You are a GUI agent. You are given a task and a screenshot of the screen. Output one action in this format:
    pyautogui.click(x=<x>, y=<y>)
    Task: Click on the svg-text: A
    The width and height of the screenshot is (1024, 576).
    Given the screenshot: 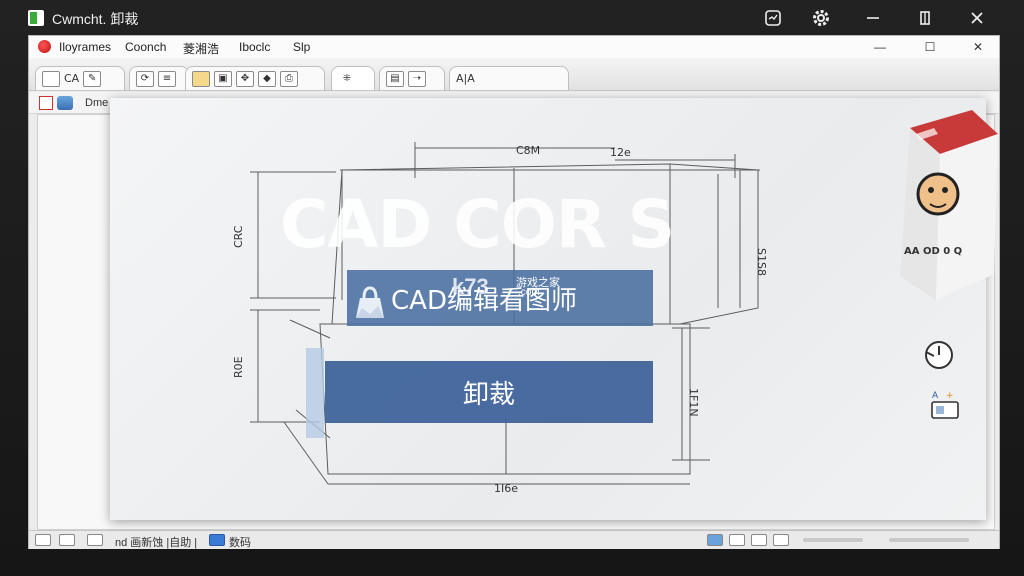 What is the action you would take?
    pyautogui.click(x=935, y=396)
    